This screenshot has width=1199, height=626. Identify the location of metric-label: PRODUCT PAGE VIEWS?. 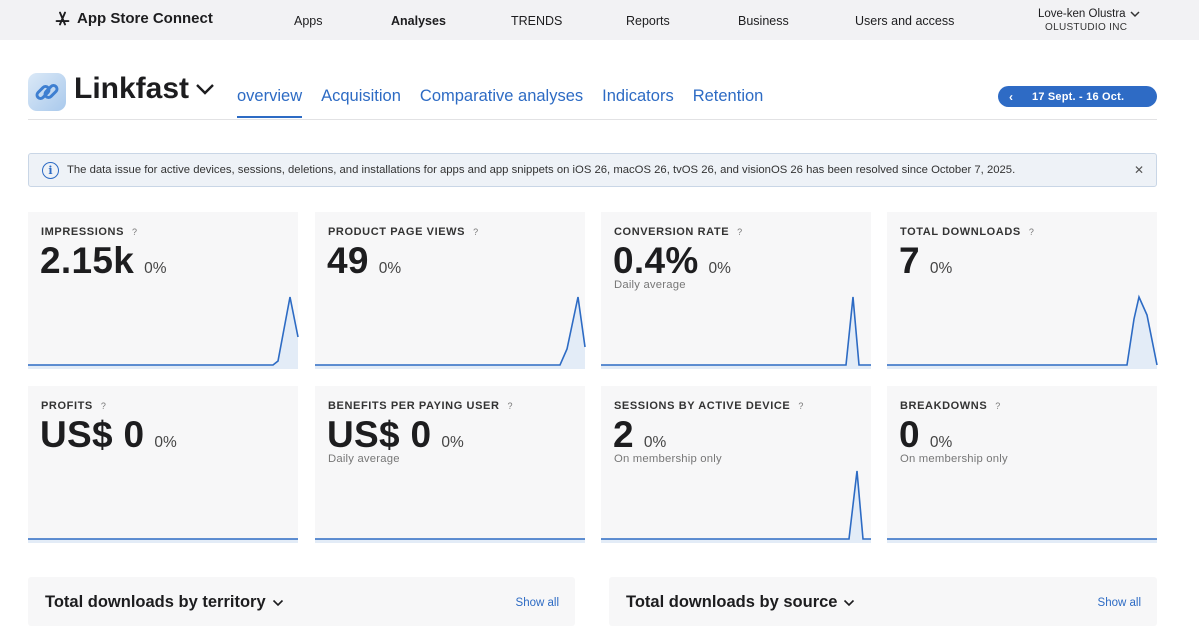
(403, 232).